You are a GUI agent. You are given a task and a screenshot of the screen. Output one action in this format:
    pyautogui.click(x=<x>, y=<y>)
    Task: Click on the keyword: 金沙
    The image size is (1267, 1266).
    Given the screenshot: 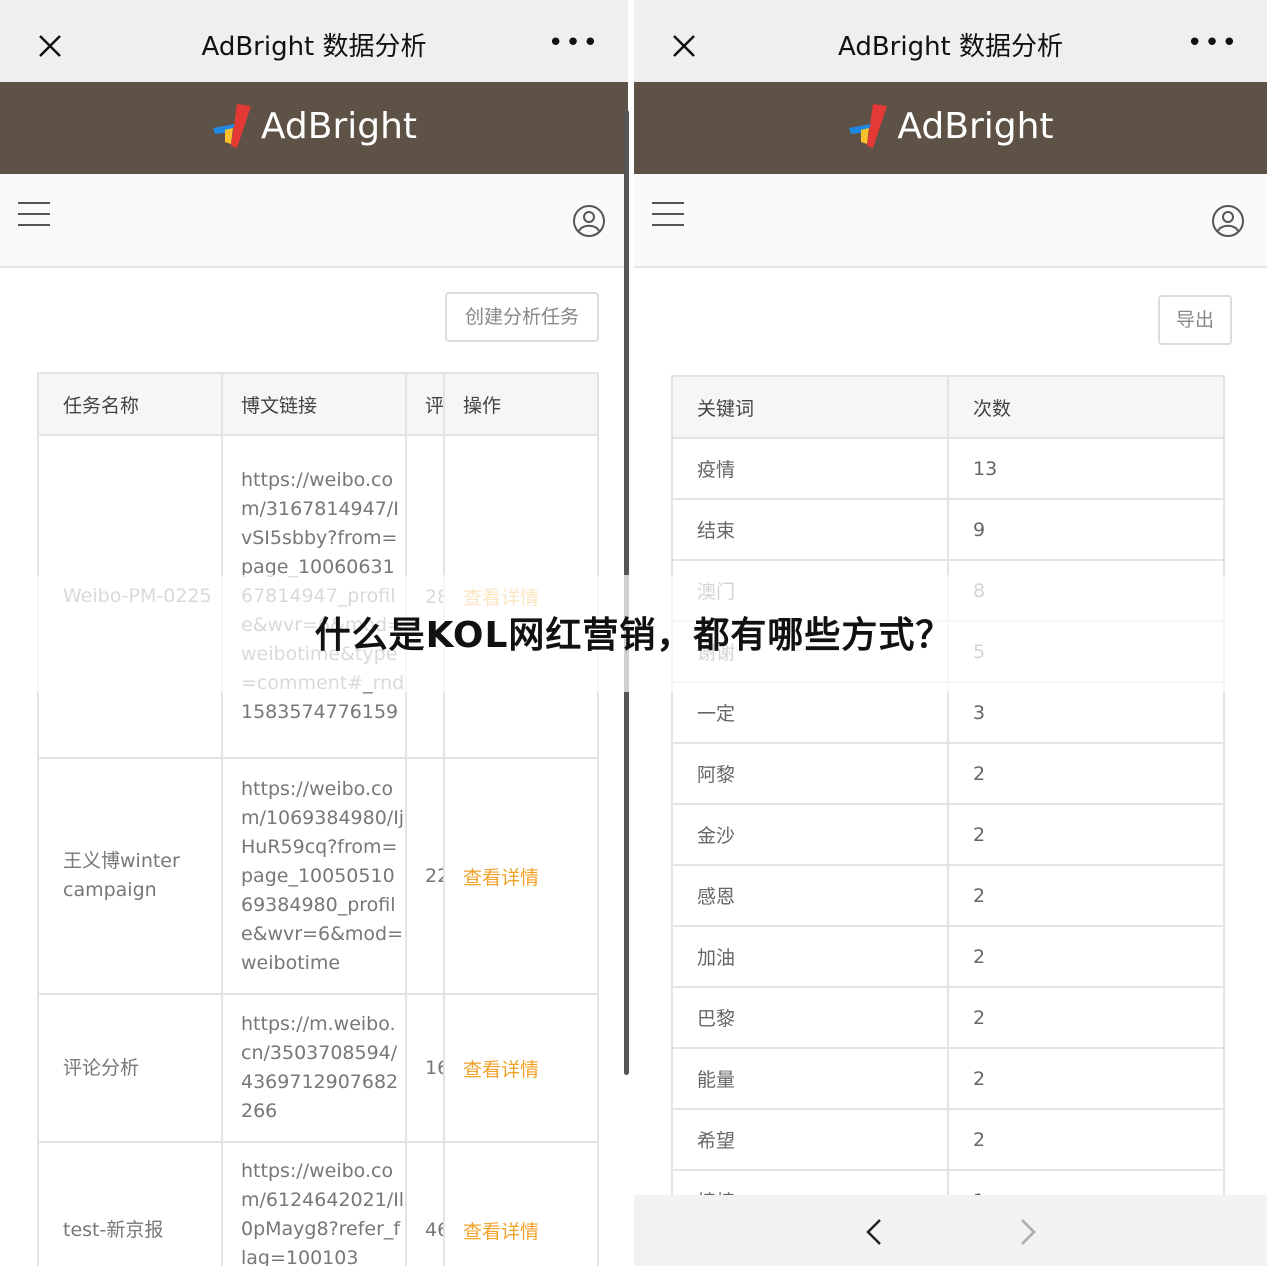 What is the action you would take?
    pyautogui.click(x=810, y=834)
    